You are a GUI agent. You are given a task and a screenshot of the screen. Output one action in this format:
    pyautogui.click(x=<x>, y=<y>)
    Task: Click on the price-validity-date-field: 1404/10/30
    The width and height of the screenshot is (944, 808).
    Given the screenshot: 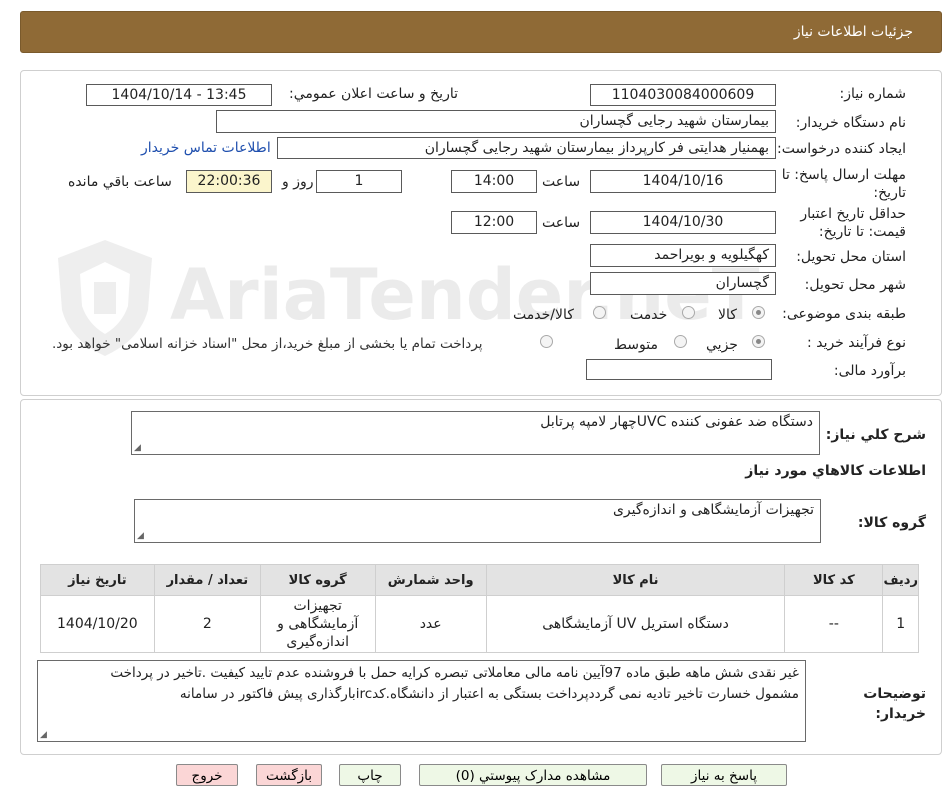 What is the action you would take?
    pyautogui.click(x=683, y=222)
    